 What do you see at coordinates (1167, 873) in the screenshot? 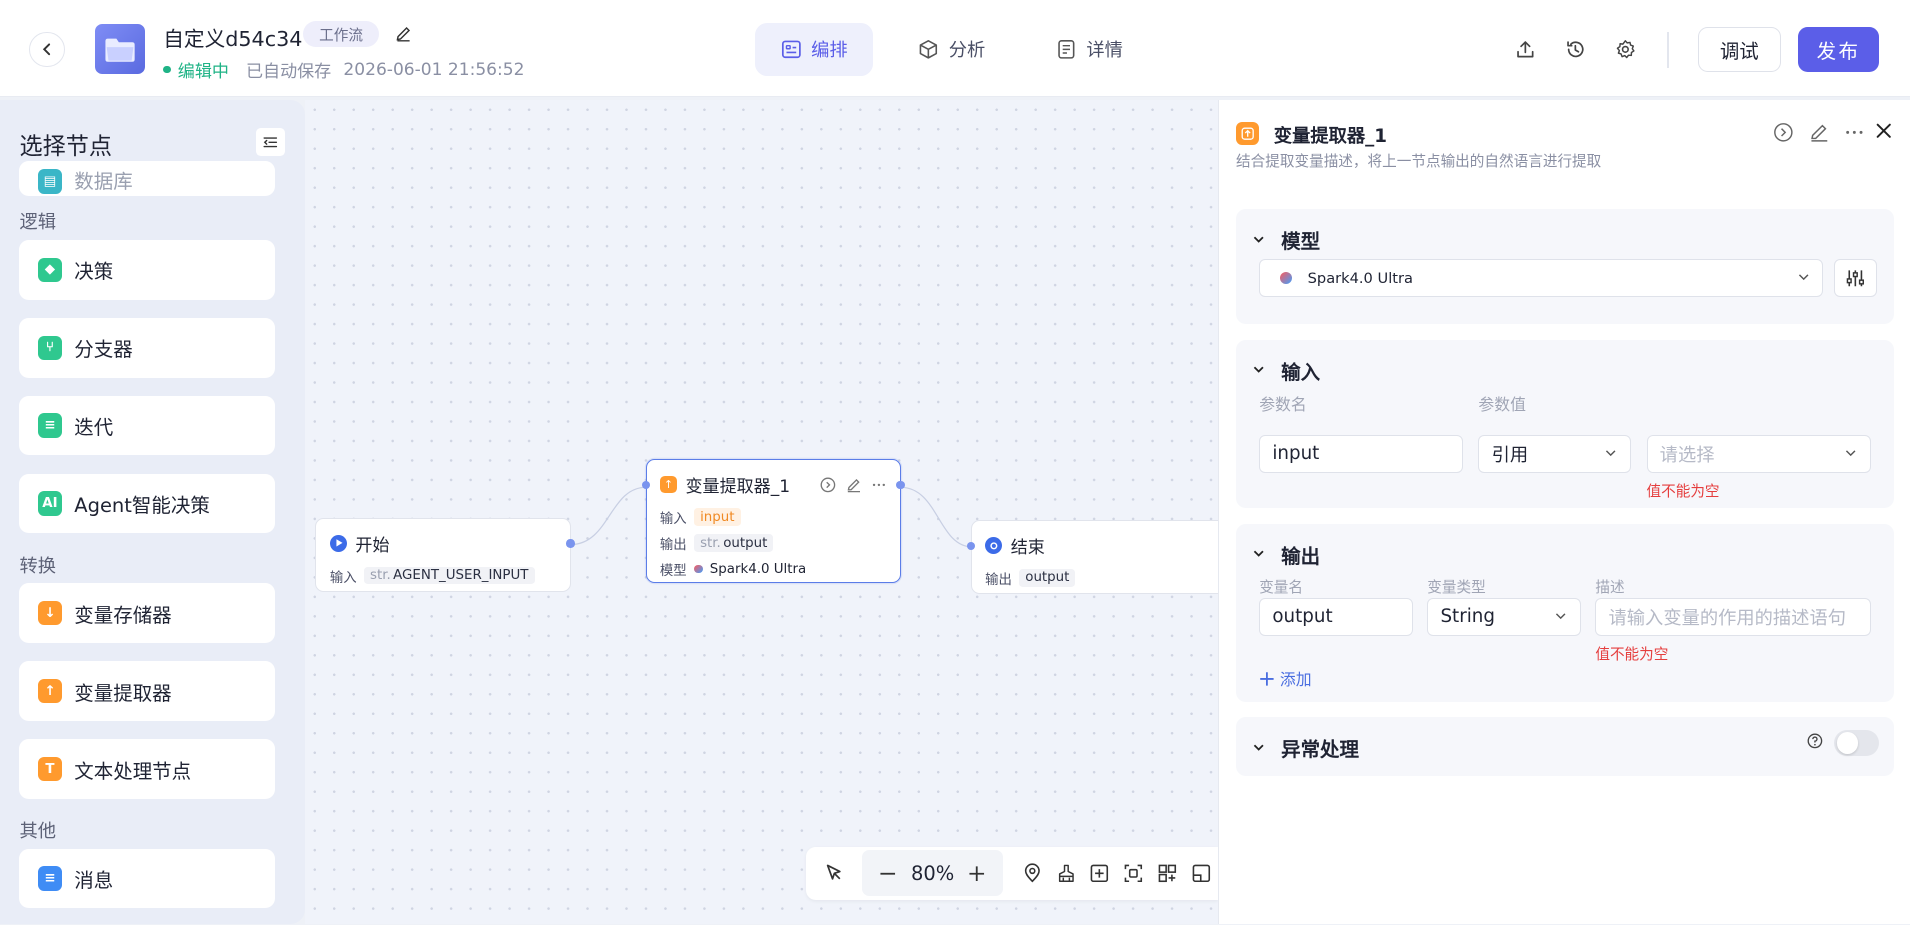
I see `layout-button` at bounding box center [1167, 873].